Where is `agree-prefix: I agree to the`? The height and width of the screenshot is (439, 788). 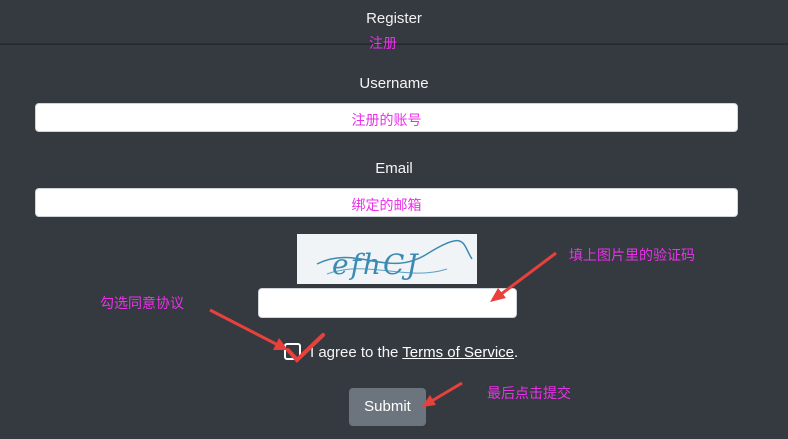
agree-prefix: I agree to the is located at coordinates (356, 352).